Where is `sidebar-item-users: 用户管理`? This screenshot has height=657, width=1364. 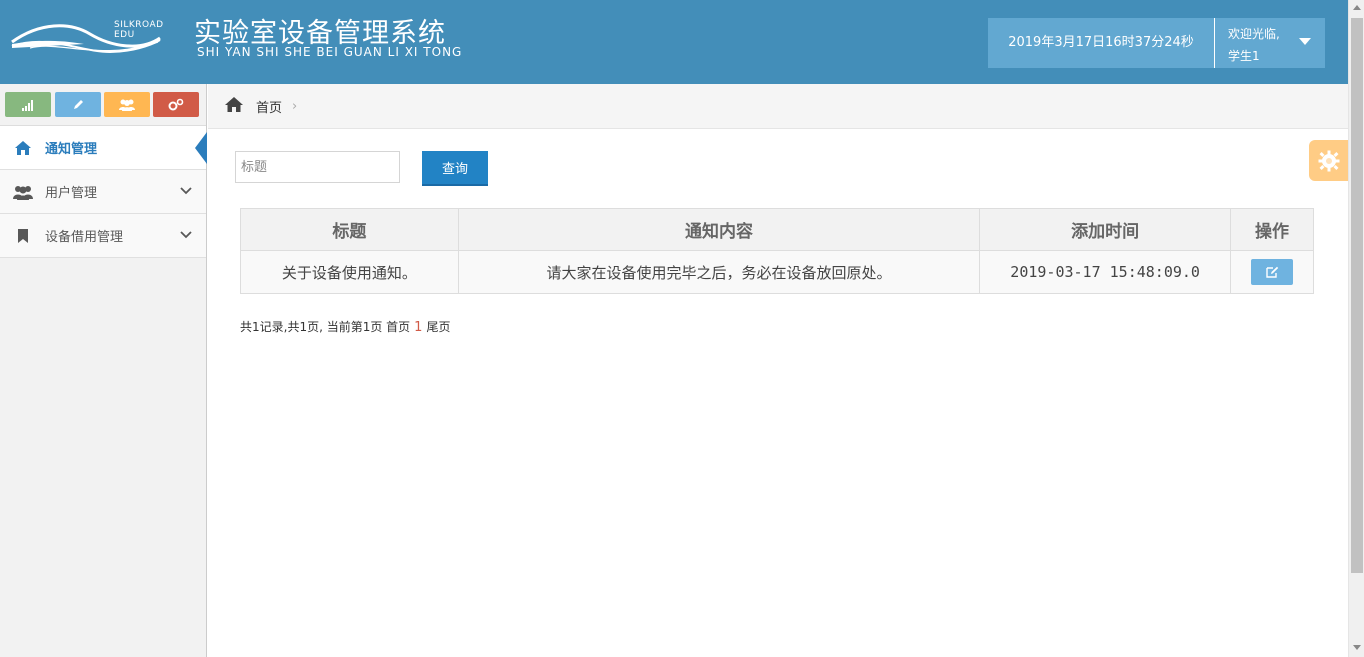 sidebar-item-users: 用户管理 is located at coordinates (103, 192).